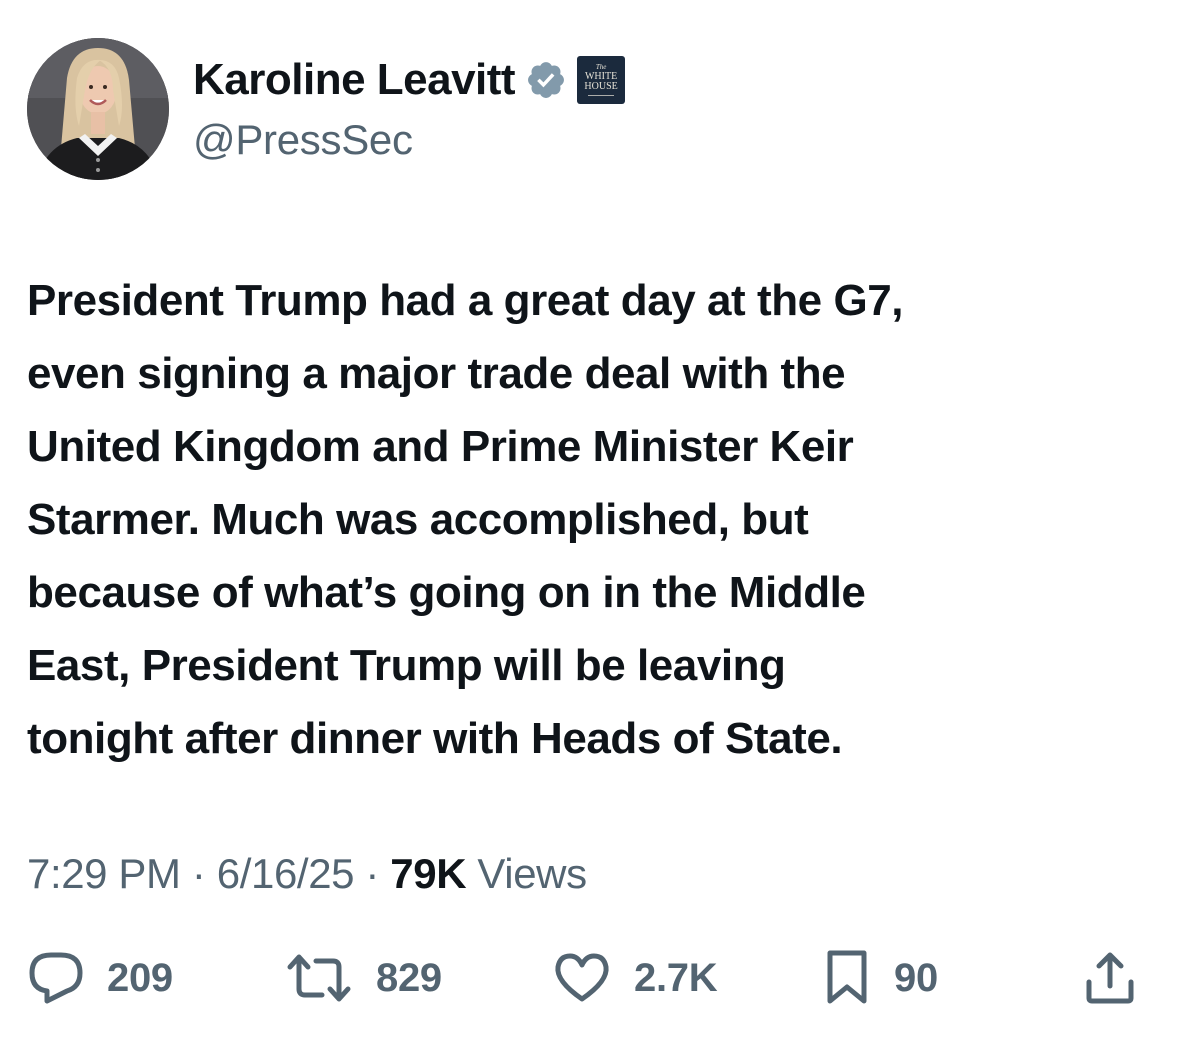  What do you see at coordinates (676, 977) in the screenshot?
I see `like-count: 2.7K` at bounding box center [676, 977].